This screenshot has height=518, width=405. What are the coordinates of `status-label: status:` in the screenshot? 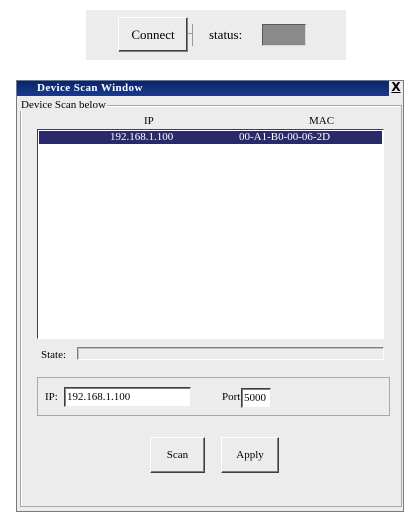 It's located at (226, 34).